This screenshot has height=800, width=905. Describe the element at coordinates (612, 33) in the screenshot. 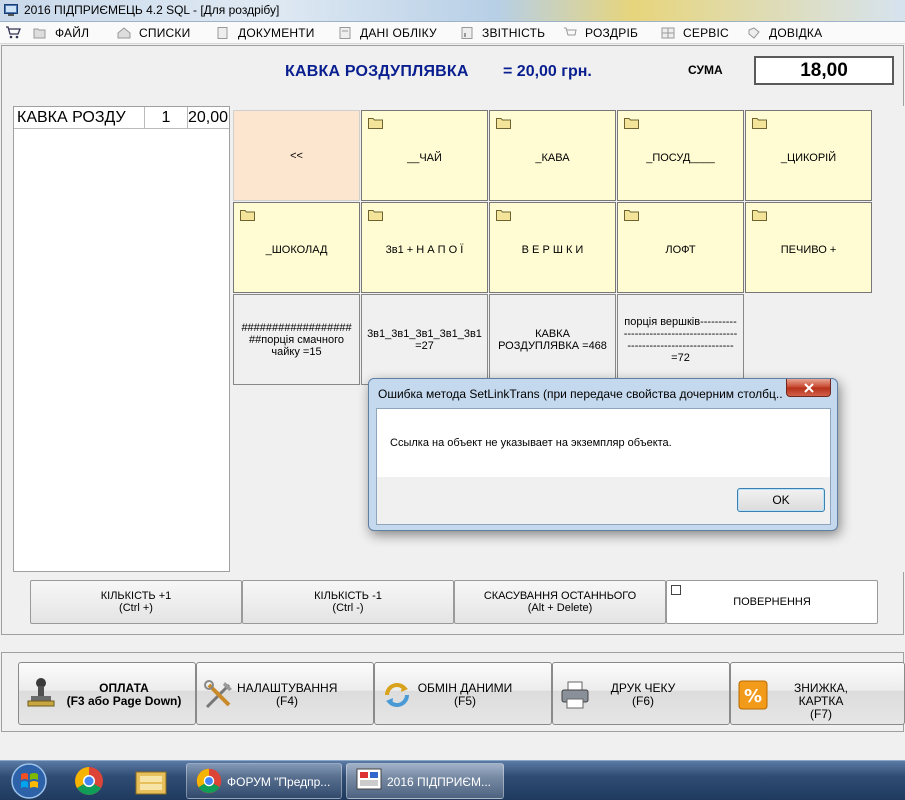

I see `menu-retail-label: РОЗДРІБ` at that location.